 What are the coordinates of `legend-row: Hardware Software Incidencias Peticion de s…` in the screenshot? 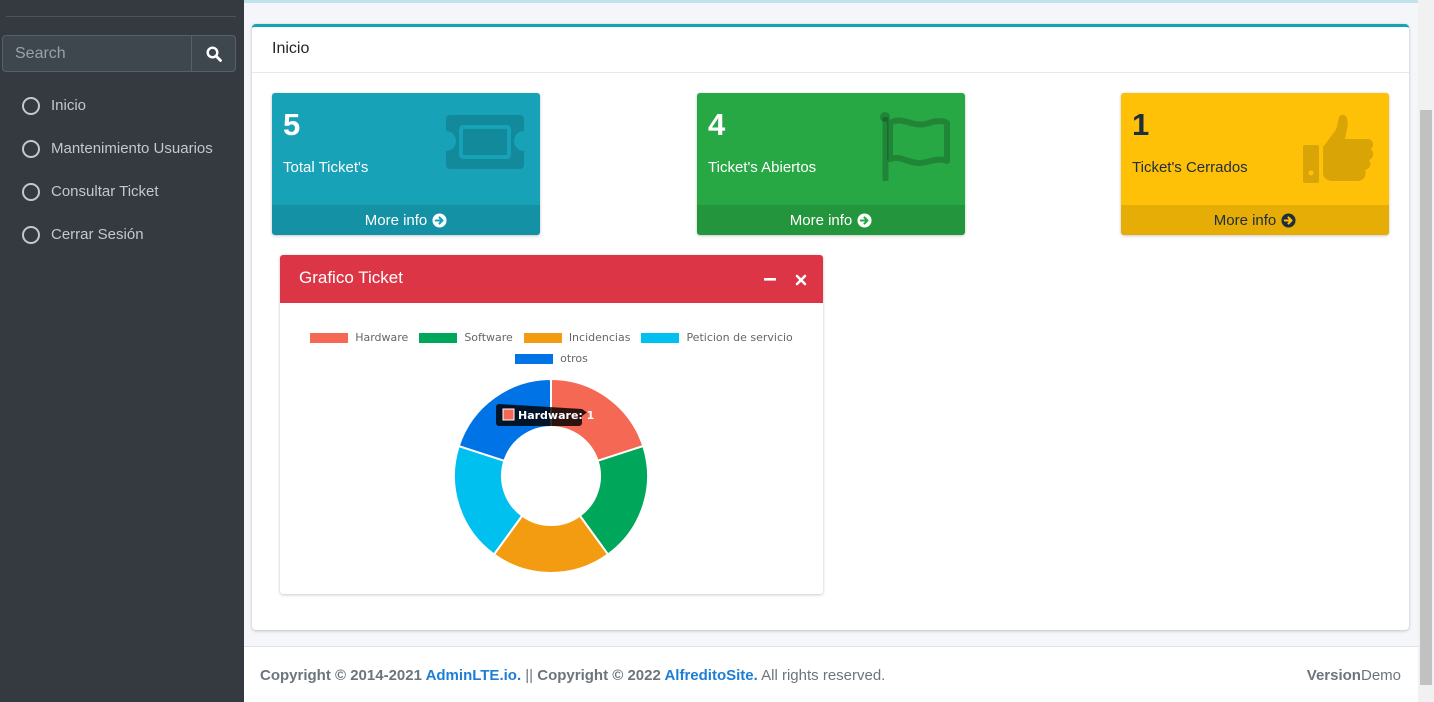 It's located at (551, 337).